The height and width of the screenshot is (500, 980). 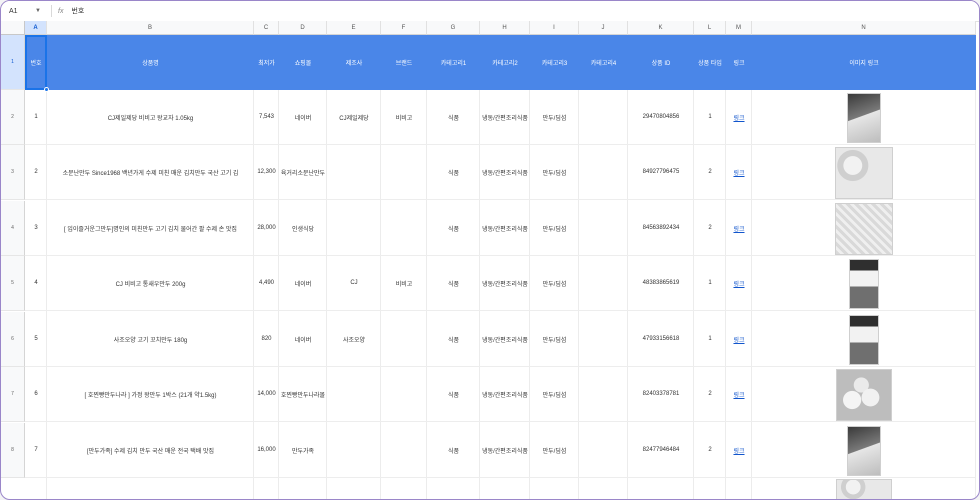 What do you see at coordinates (38, 11) in the screenshot?
I see `chevron-down-icon: ▼` at bounding box center [38, 11].